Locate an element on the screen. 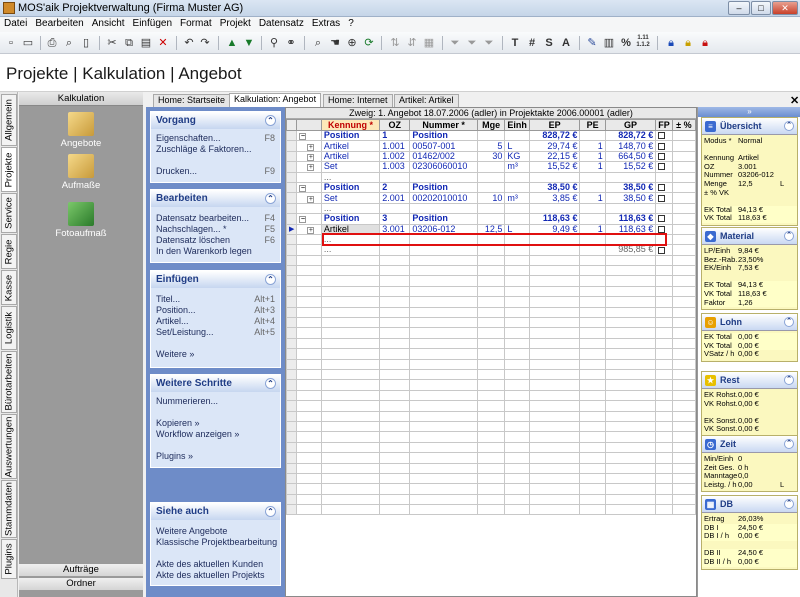 This screenshot has width=800, height=597. table-cell: 148,70 € is located at coordinates (630, 146).